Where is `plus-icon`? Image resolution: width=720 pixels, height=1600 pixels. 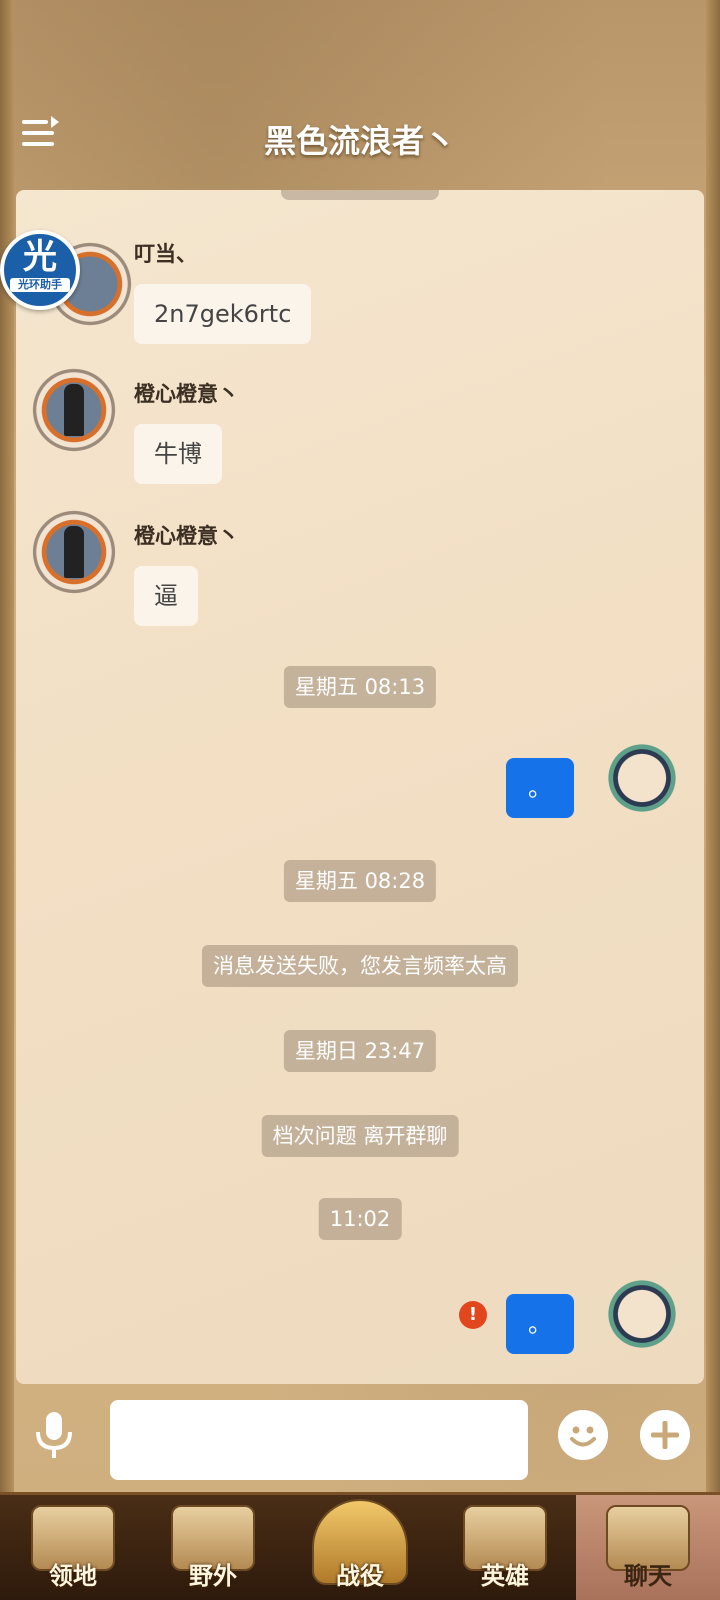 plus-icon is located at coordinates (665, 1435).